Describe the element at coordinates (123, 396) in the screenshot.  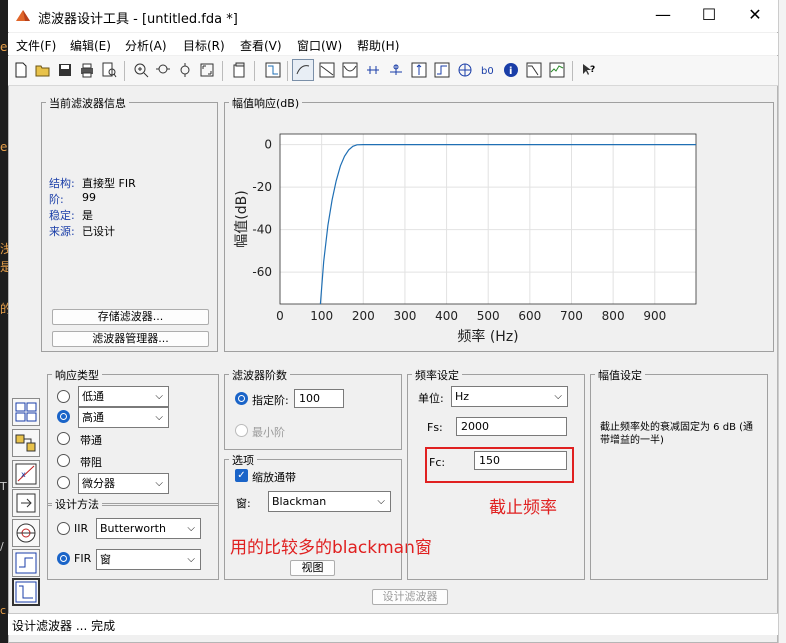
I see `lowpass-dropdown: 低通 ⌵` at that location.